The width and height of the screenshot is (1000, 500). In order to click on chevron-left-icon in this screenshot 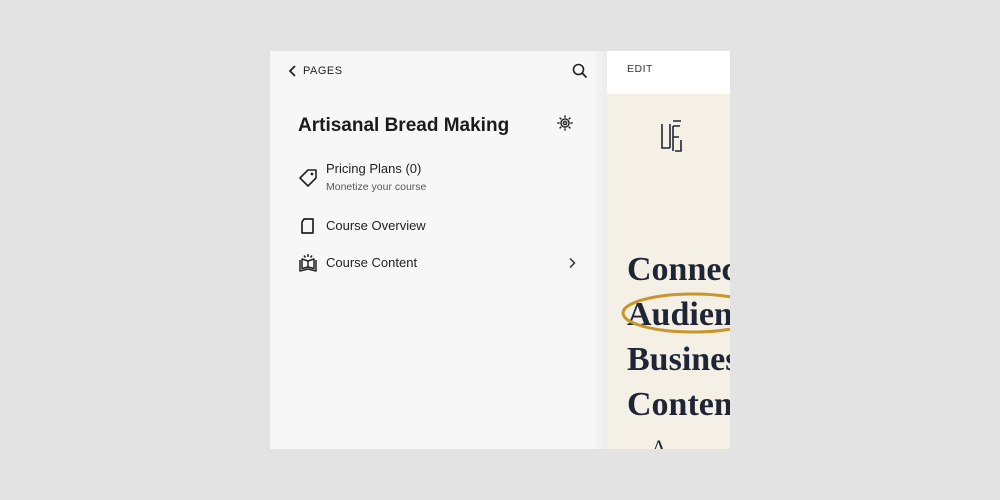, I will do `click(292, 71)`.